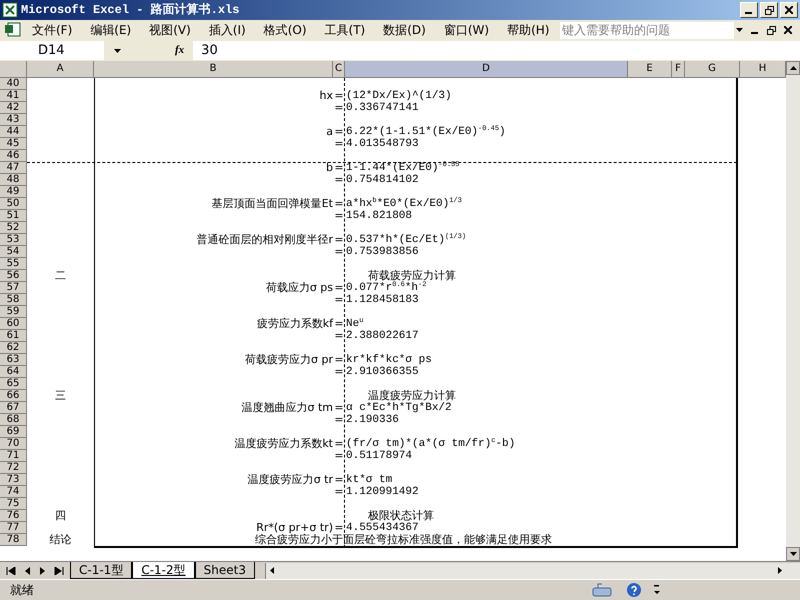  Describe the element at coordinates (60, 69) in the screenshot. I see `column-header: A` at that location.